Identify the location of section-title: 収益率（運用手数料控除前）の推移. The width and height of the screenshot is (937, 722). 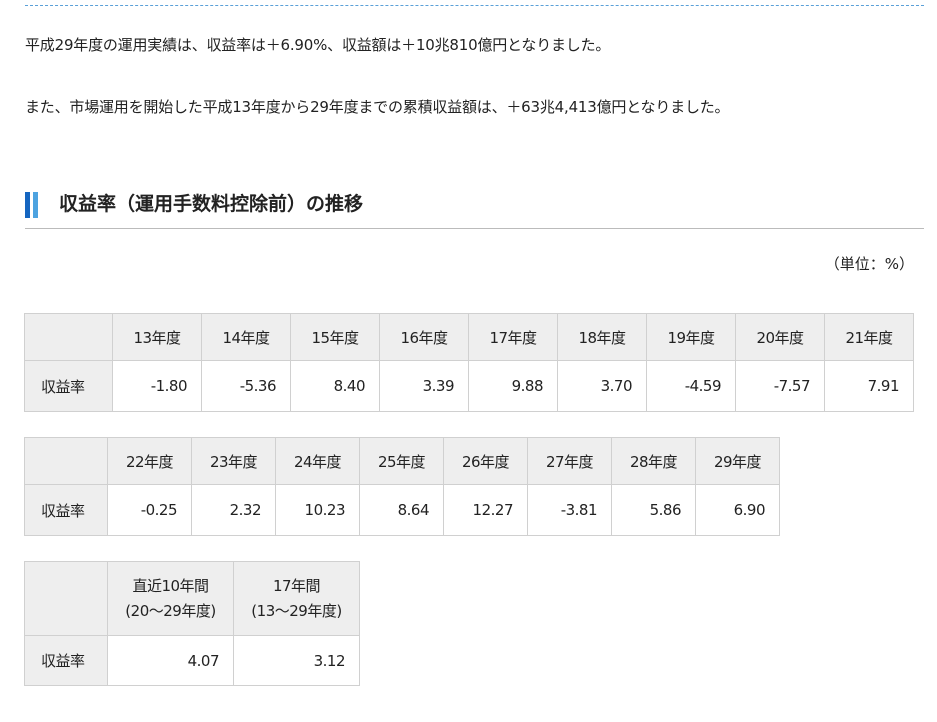
(211, 204).